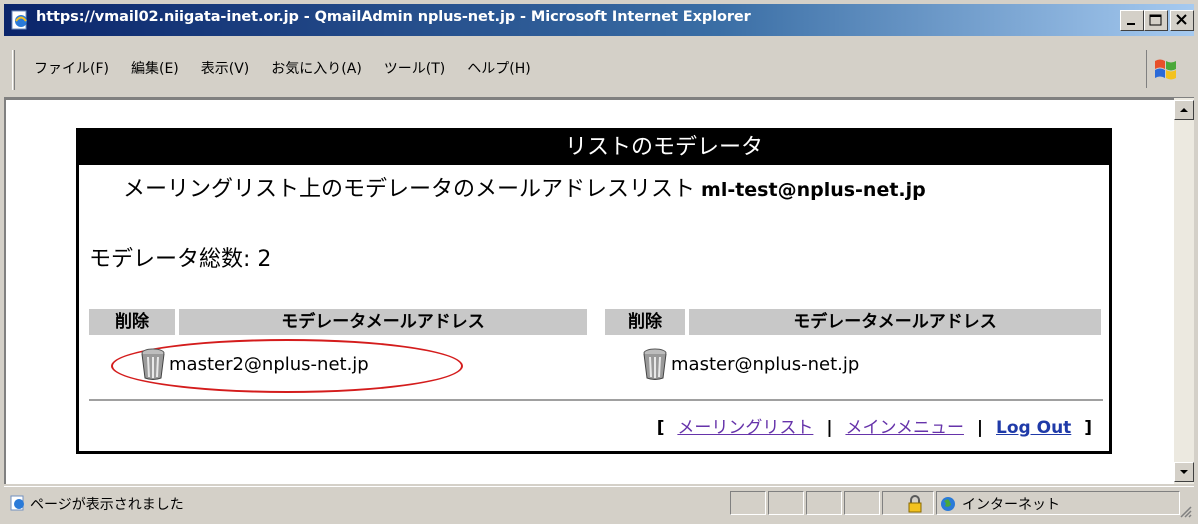 Image resolution: width=1198 pixels, height=524 pixels. Describe the element at coordinates (904, 428) in the screenshot. I see `main-menu-link: メインメニュー` at that location.